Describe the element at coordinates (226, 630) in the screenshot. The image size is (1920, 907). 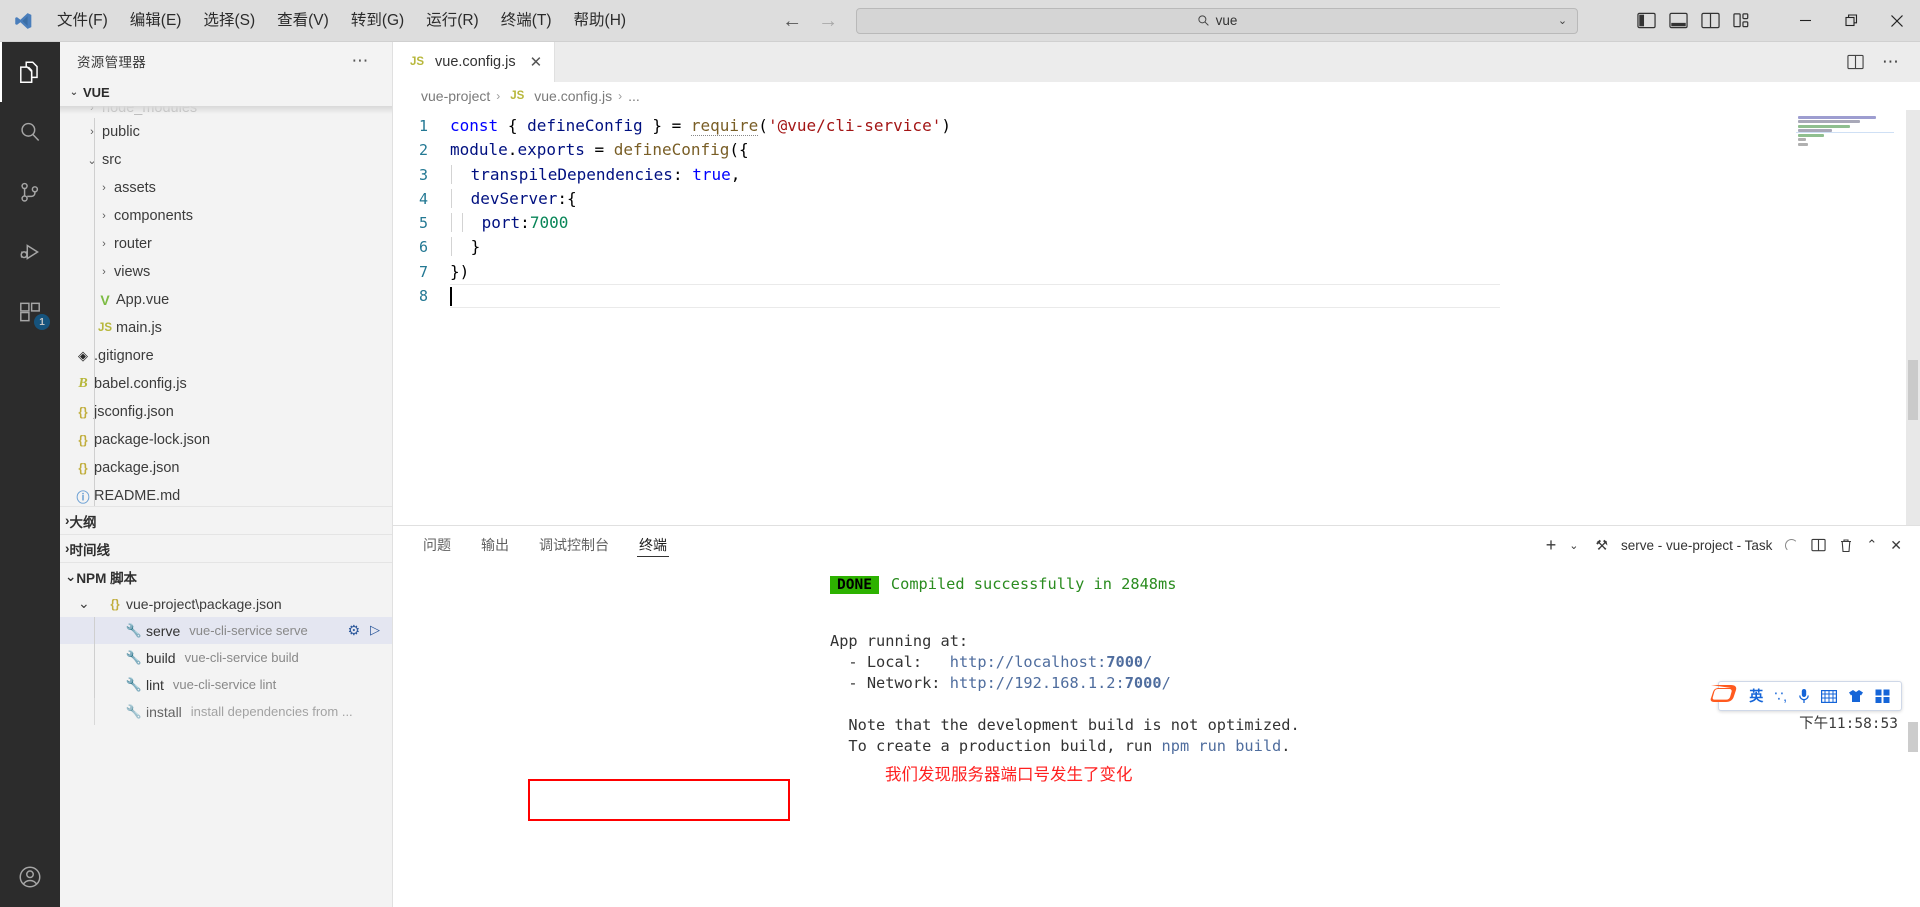
I see `npm-script-serve: 🔧 serve vue-cli-service serve ⚙ ▷` at that location.